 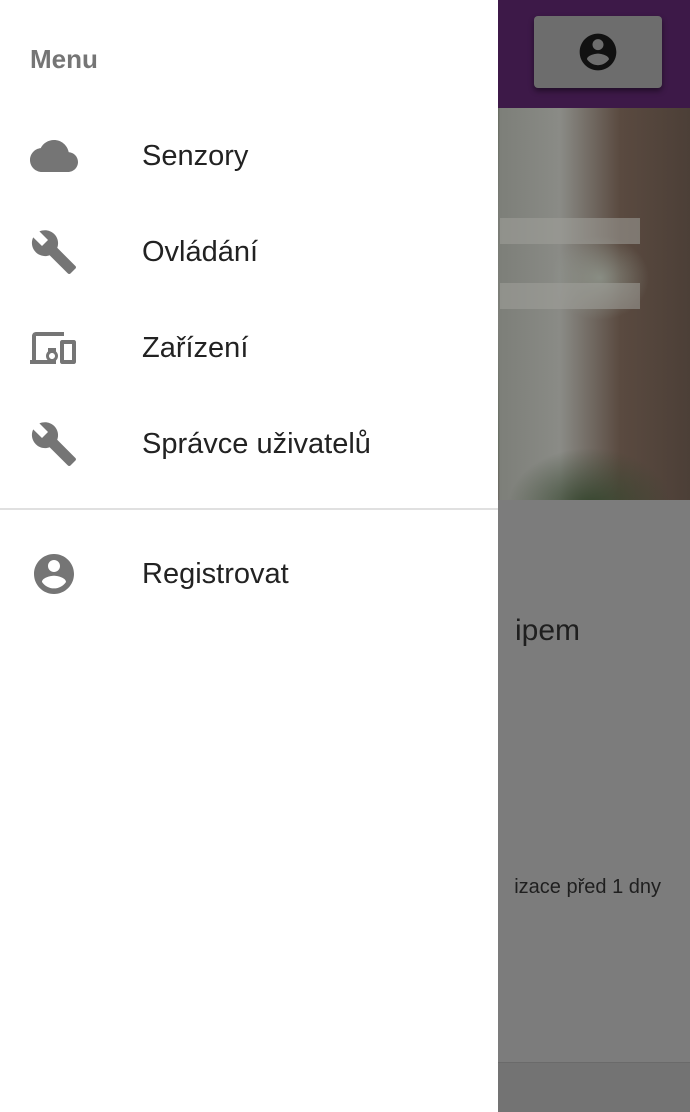 I want to click on nav-item-label: Registrovat, so click(x=215, y=573).